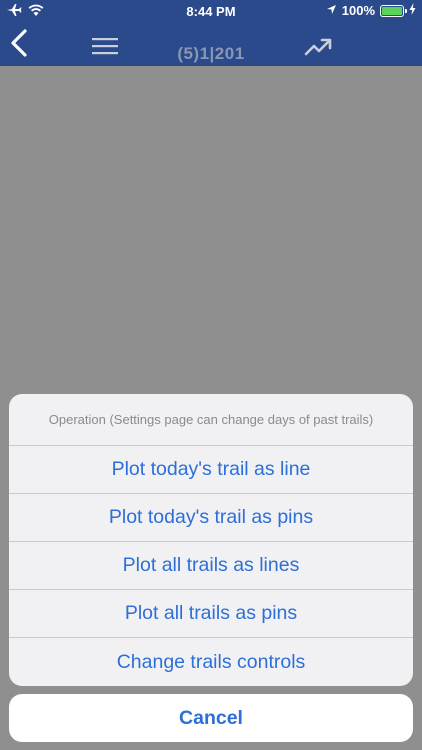 Image resolution: width=422 pixels, height=750 pixels. What do you see at coordinates (211, 11) in the screenshot?
I see `status-bar: 8:44 PM 100%` at bounding box center [211, 11].